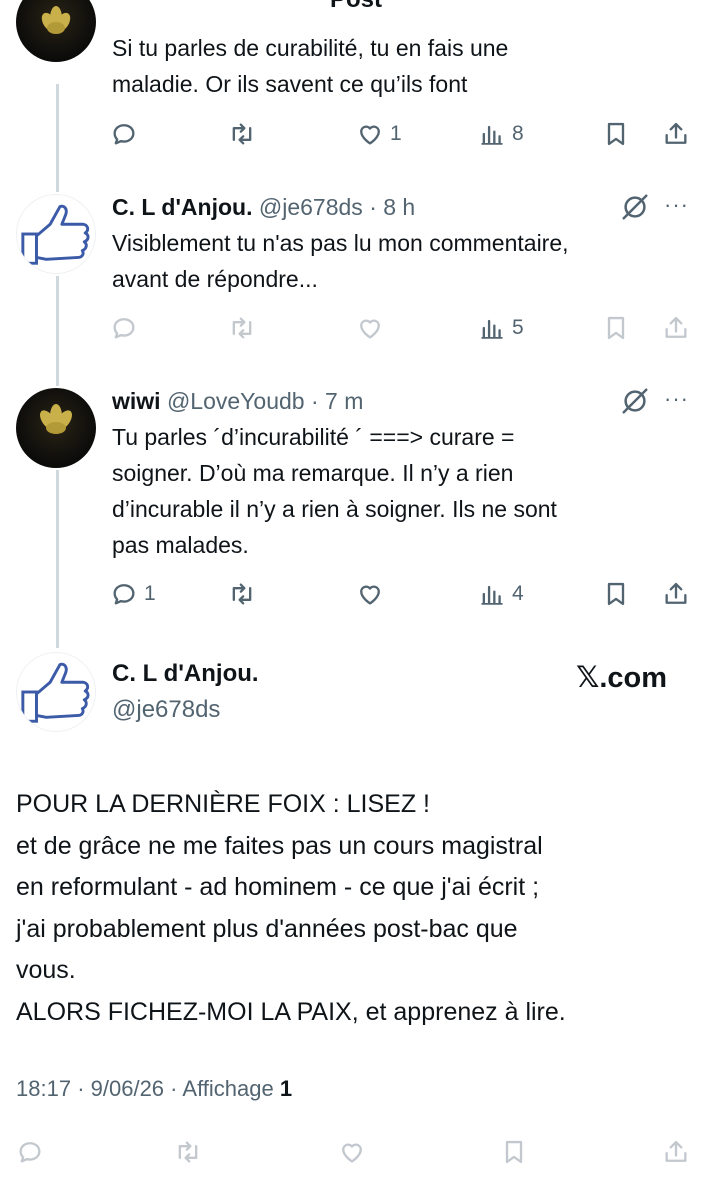  I want to click on user-handle: @LoveYoudb, so click(236, 401).